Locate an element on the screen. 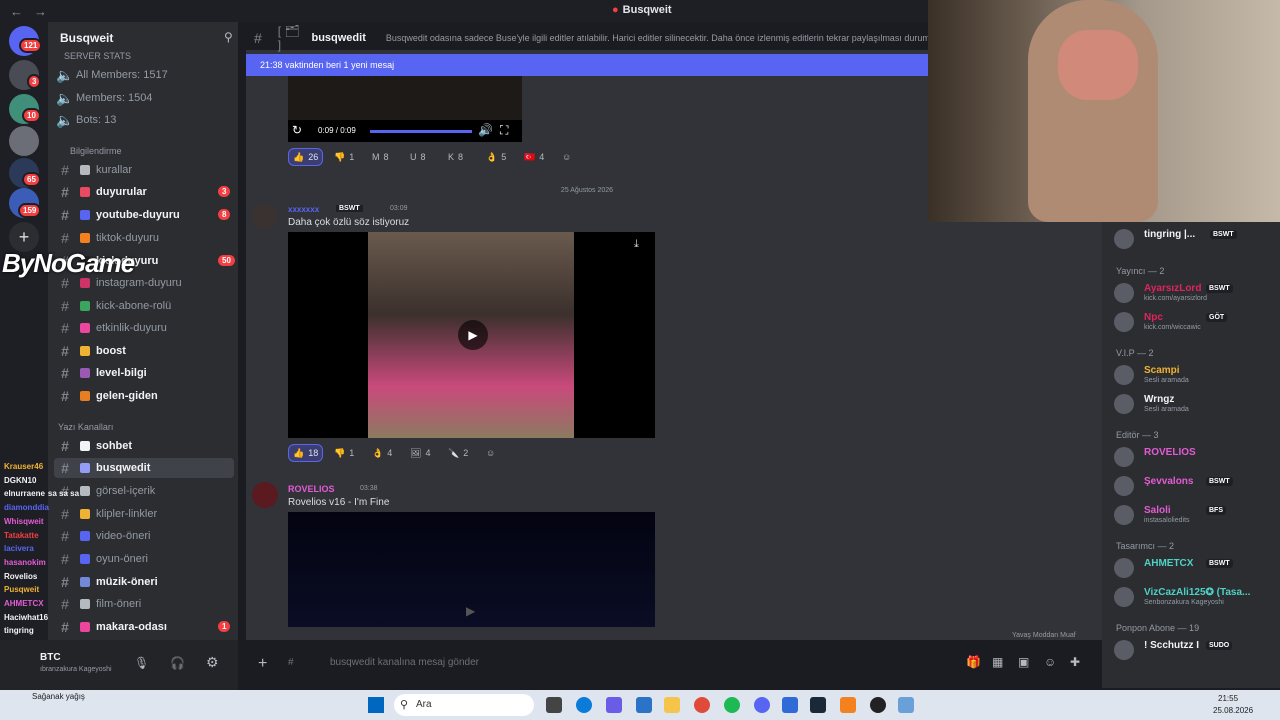  cloud-icon is located at coordinates (848, 705).